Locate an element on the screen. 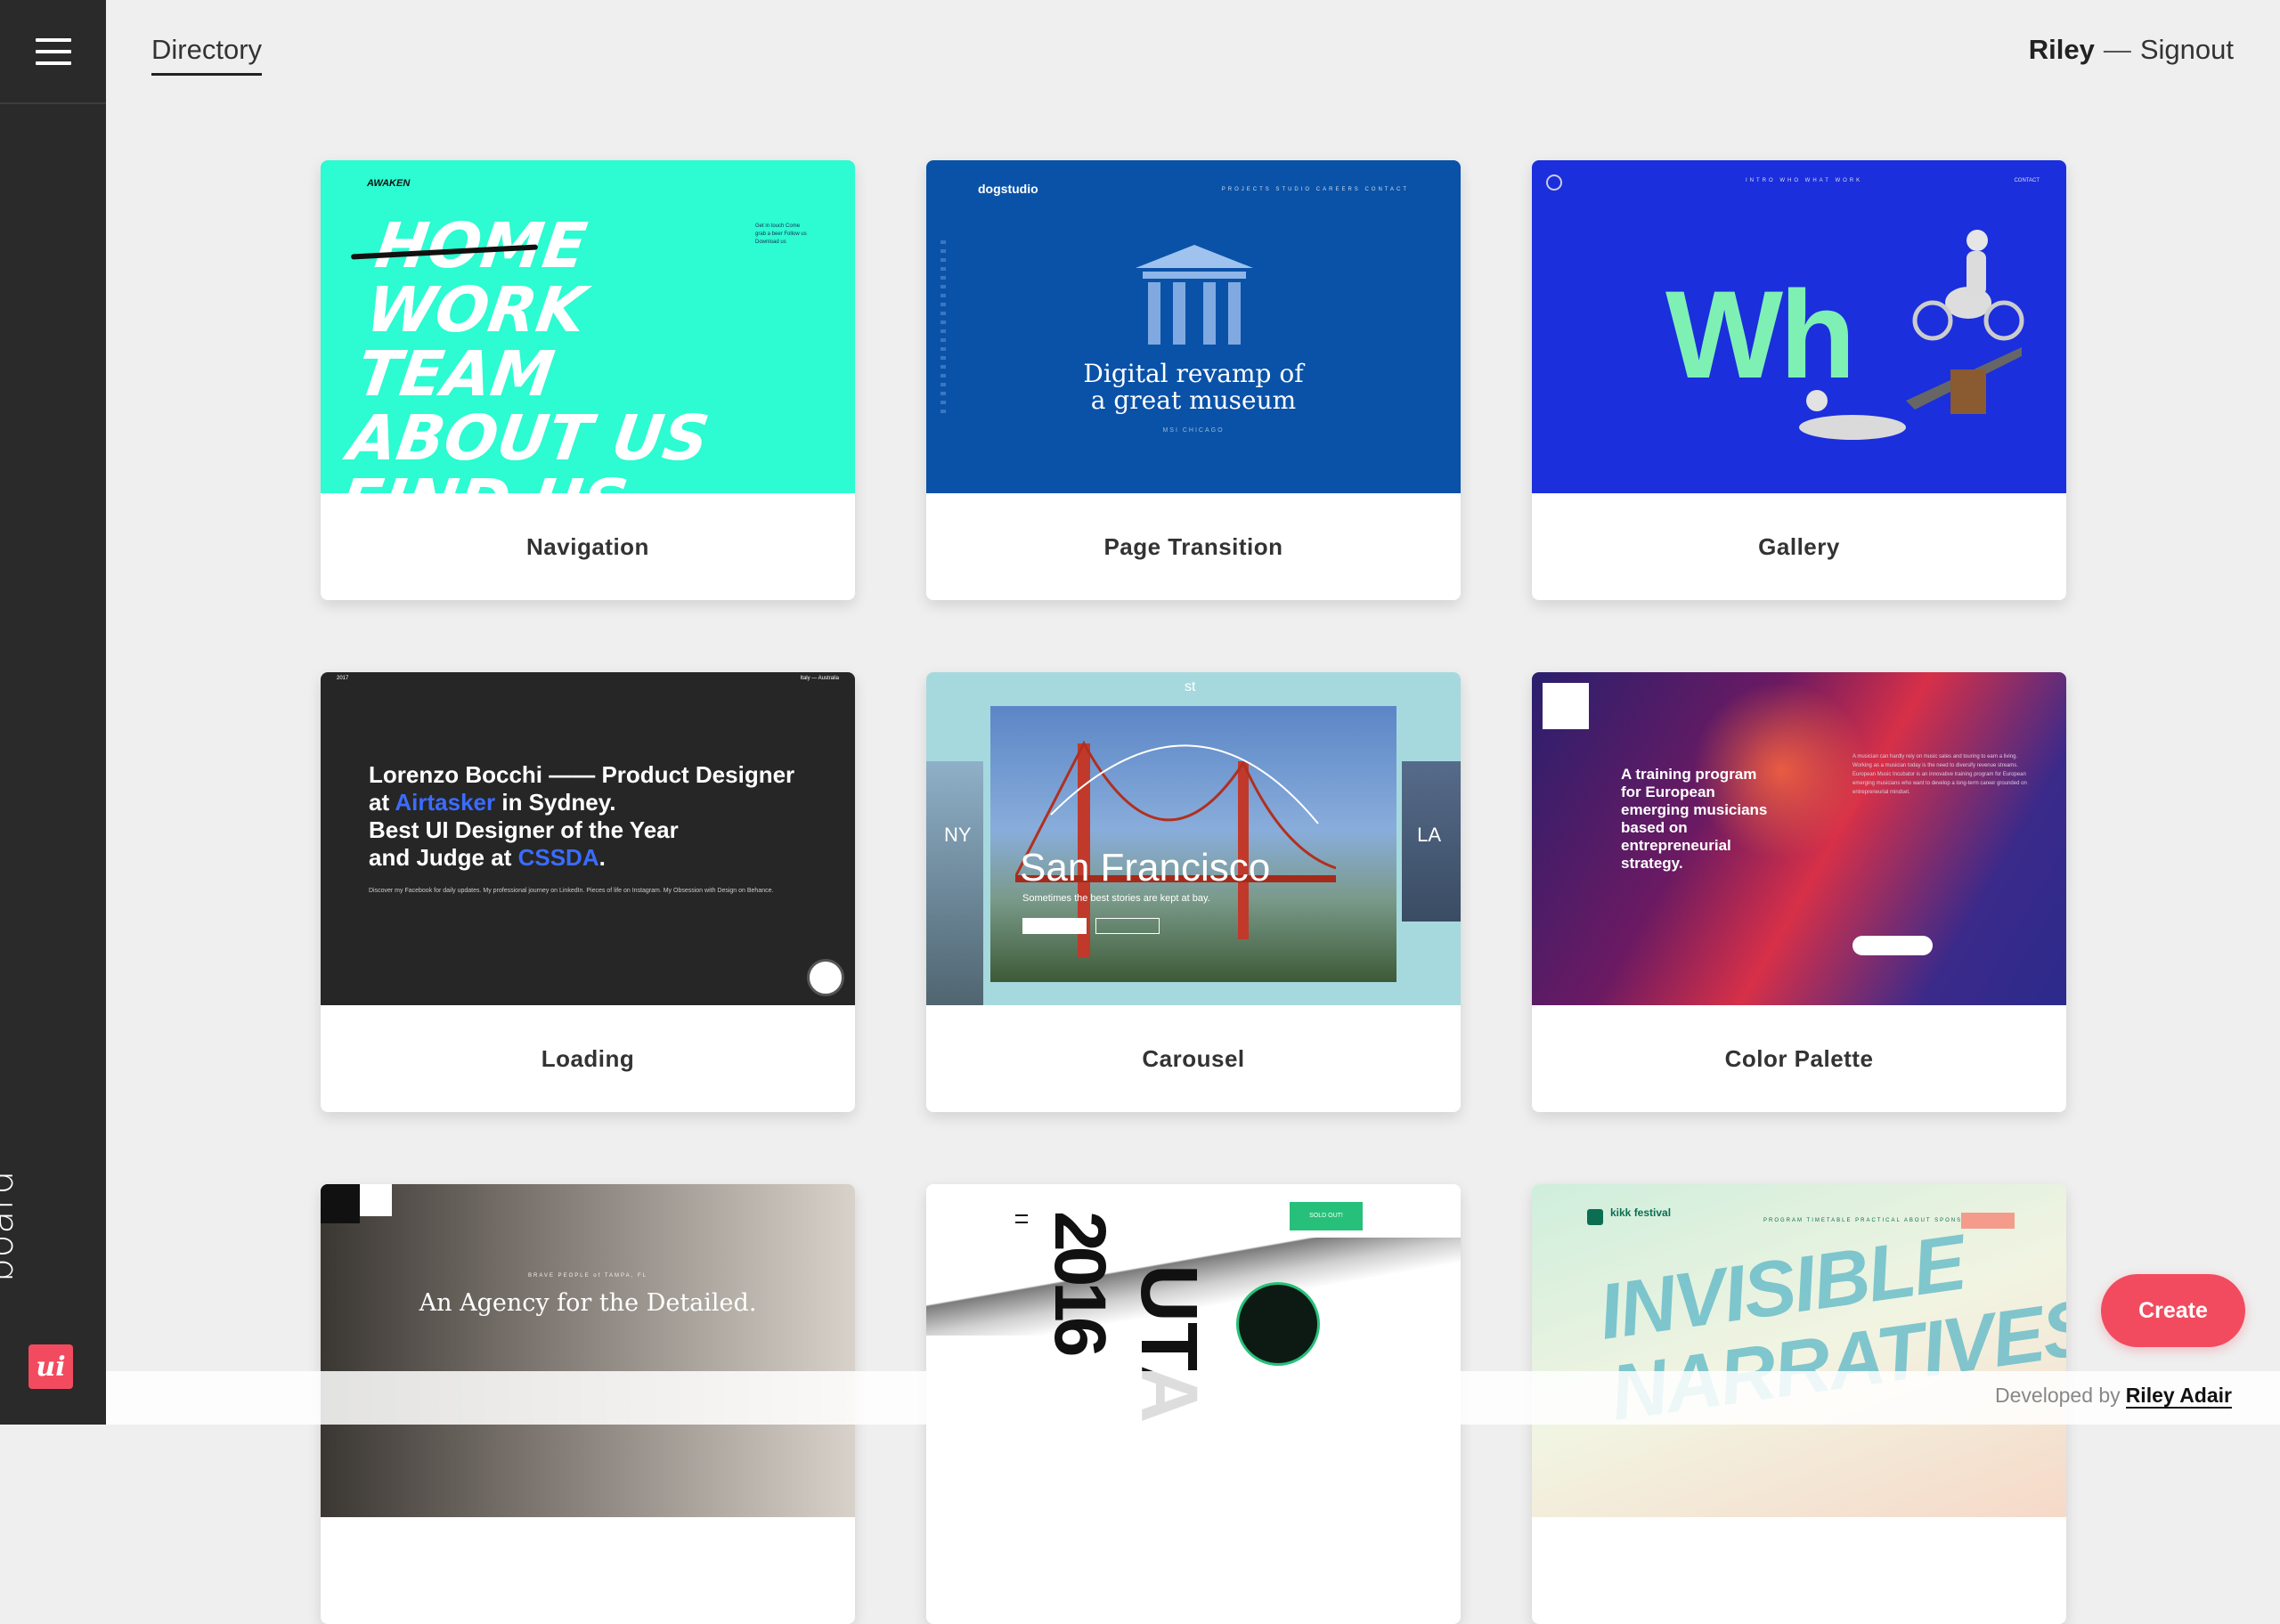 The height and width of the screenshot is (1624, 2280). user-menu: Riley — Signout is located at coordinates (2131, 50).